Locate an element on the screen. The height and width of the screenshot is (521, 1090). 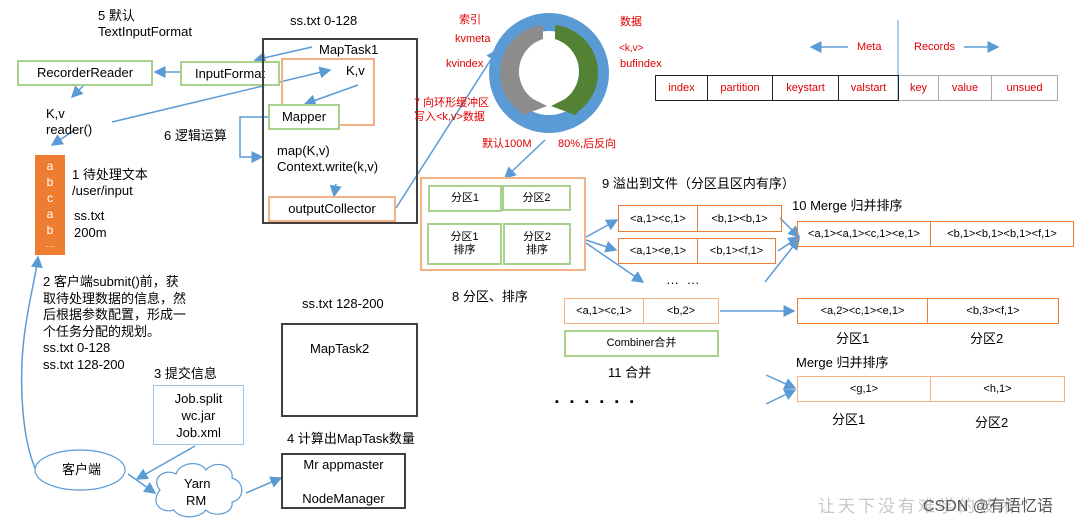
partition-sort-box: 分区1 分区2 分区1 排序 分区2 排序 is located at coordinates (503, 224).